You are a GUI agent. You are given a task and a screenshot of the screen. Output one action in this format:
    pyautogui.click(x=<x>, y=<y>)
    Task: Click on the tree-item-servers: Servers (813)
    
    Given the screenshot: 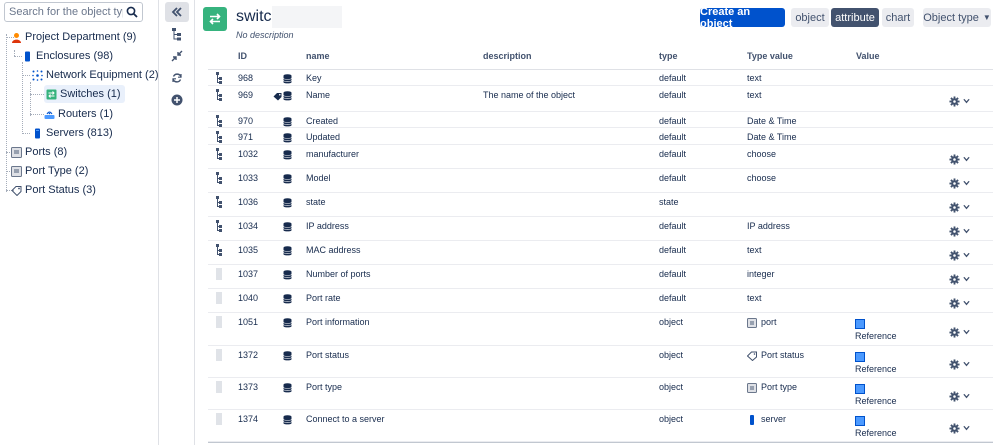 What is the action you would take?
    pyautogui.click(x=72, y=133)
    